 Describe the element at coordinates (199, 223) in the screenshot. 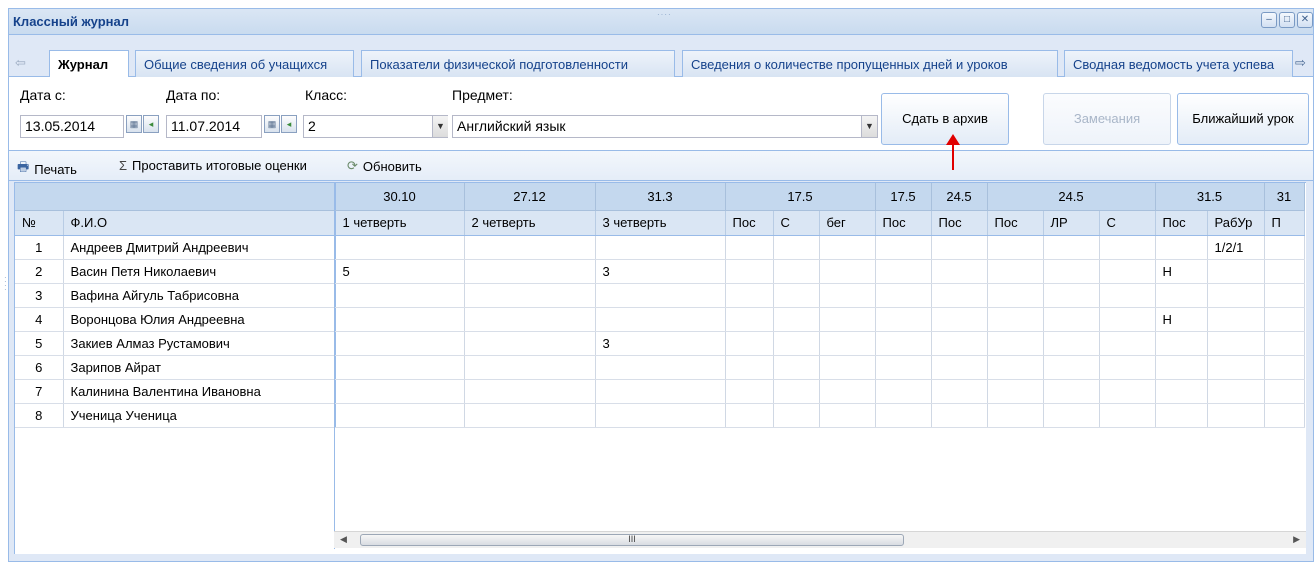

I see `column-header: Ф.И.О` at that location.